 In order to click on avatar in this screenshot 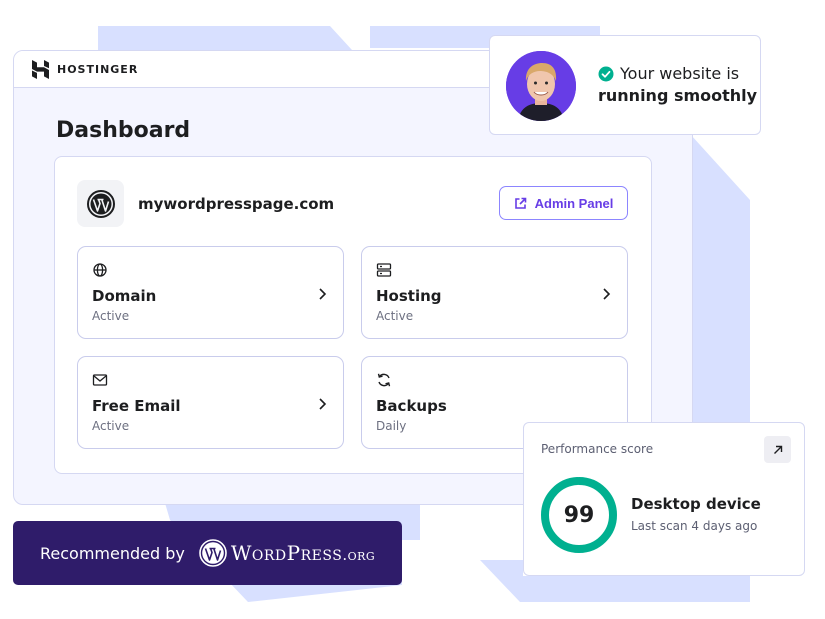, I will do `click(541, 86)`.